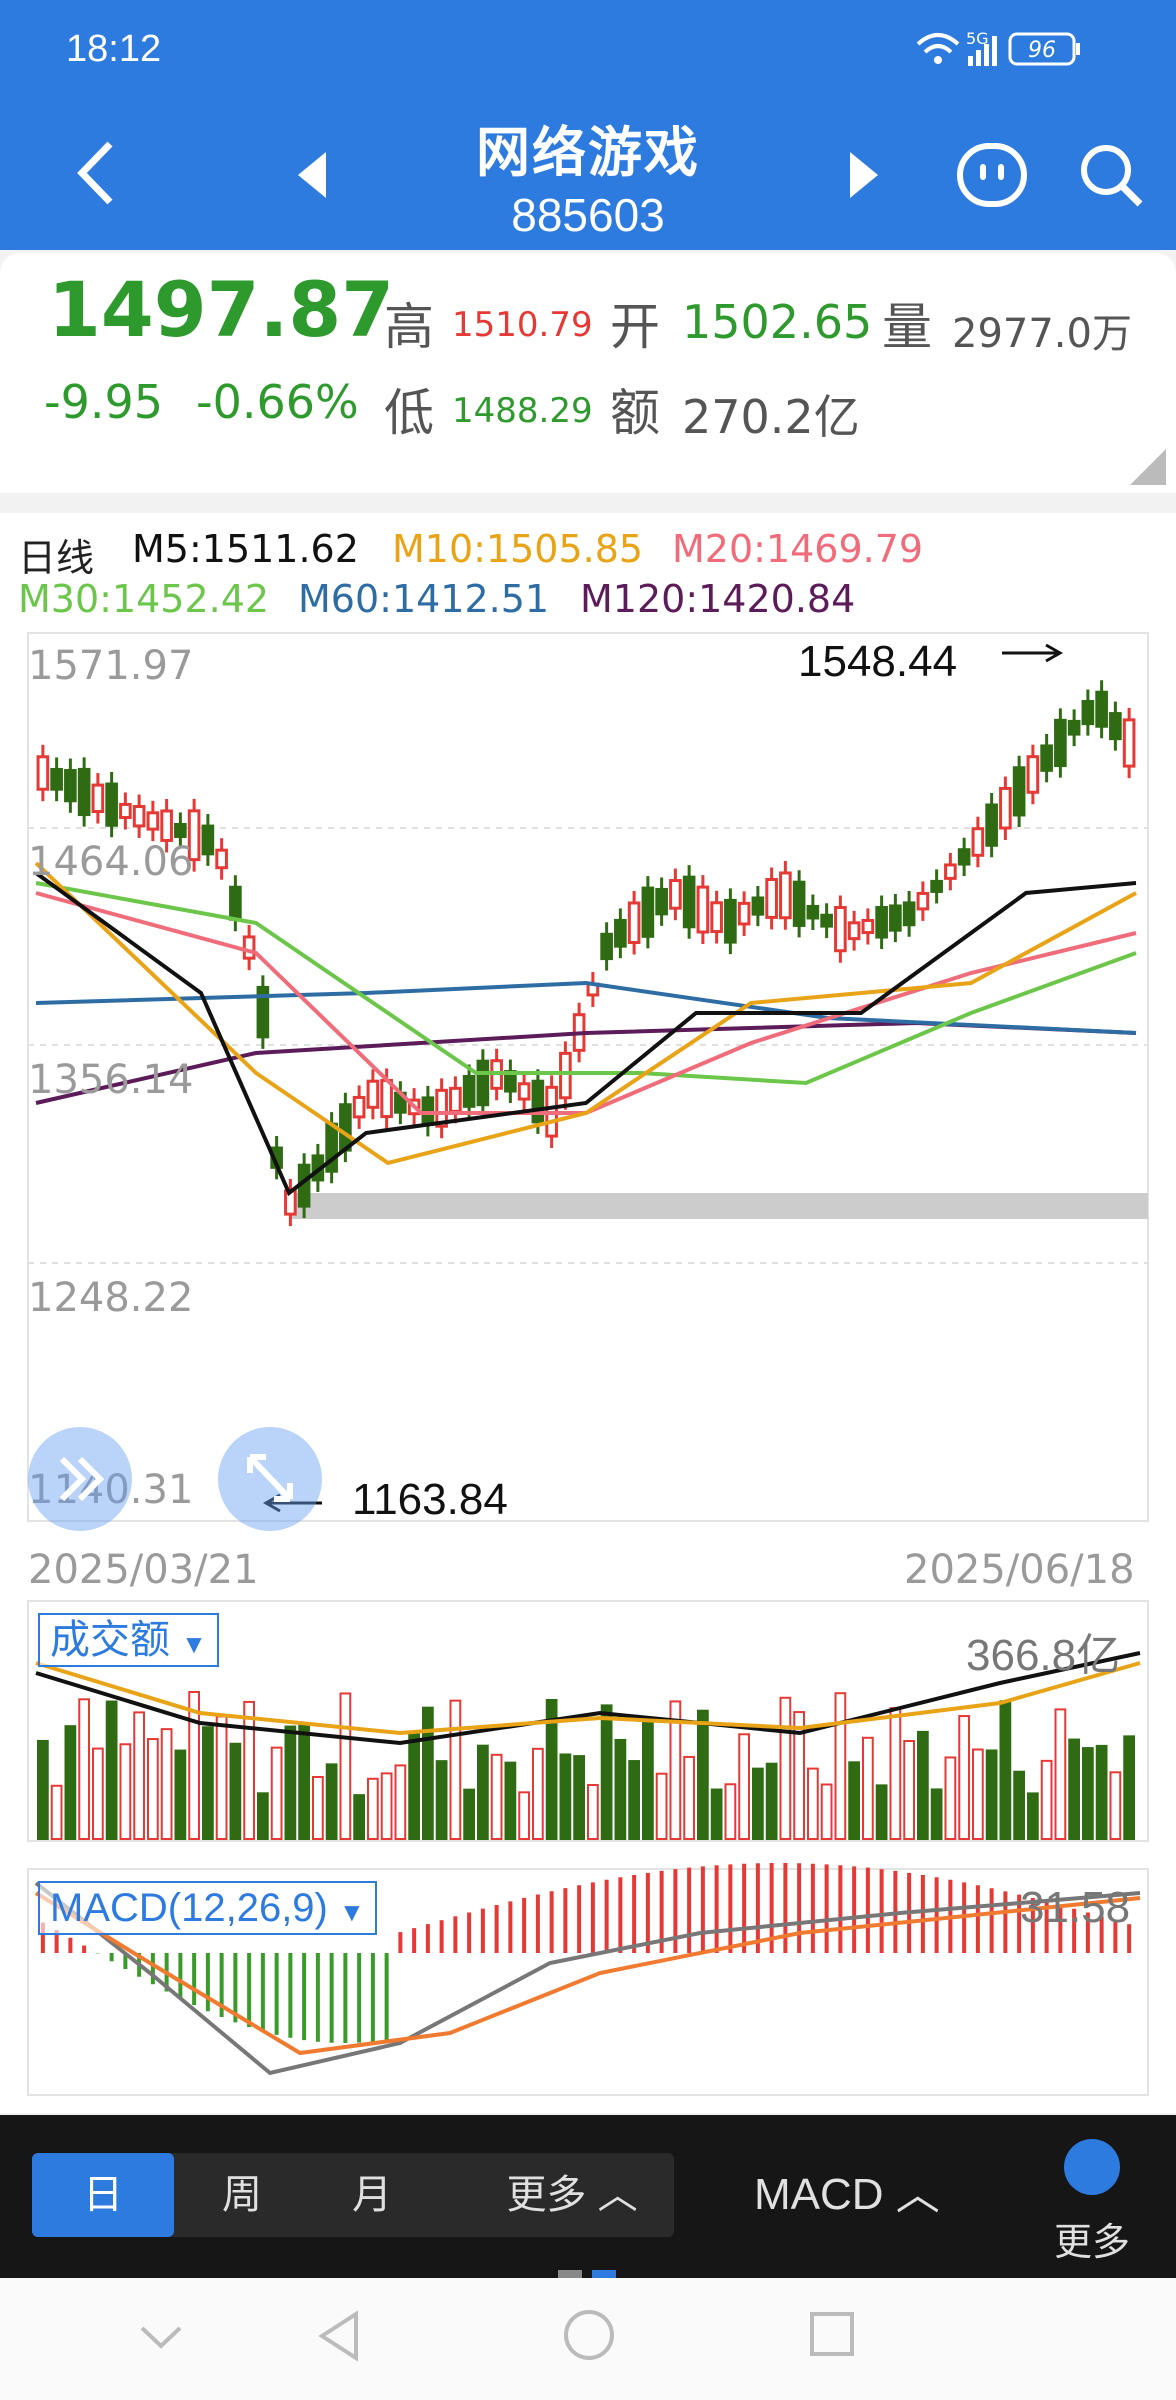  What do you see at coordinates (270, 1479) in the screenshot?
I see `fullscreen-button` at bounding box center [270, 1479].